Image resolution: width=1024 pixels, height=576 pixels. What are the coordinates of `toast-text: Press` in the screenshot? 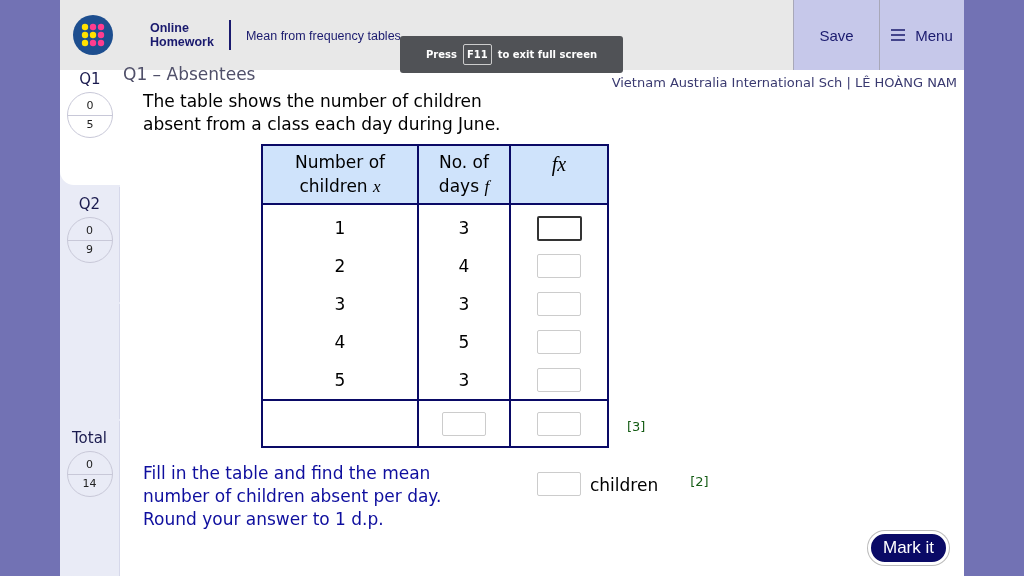 It's located at (441, 54).